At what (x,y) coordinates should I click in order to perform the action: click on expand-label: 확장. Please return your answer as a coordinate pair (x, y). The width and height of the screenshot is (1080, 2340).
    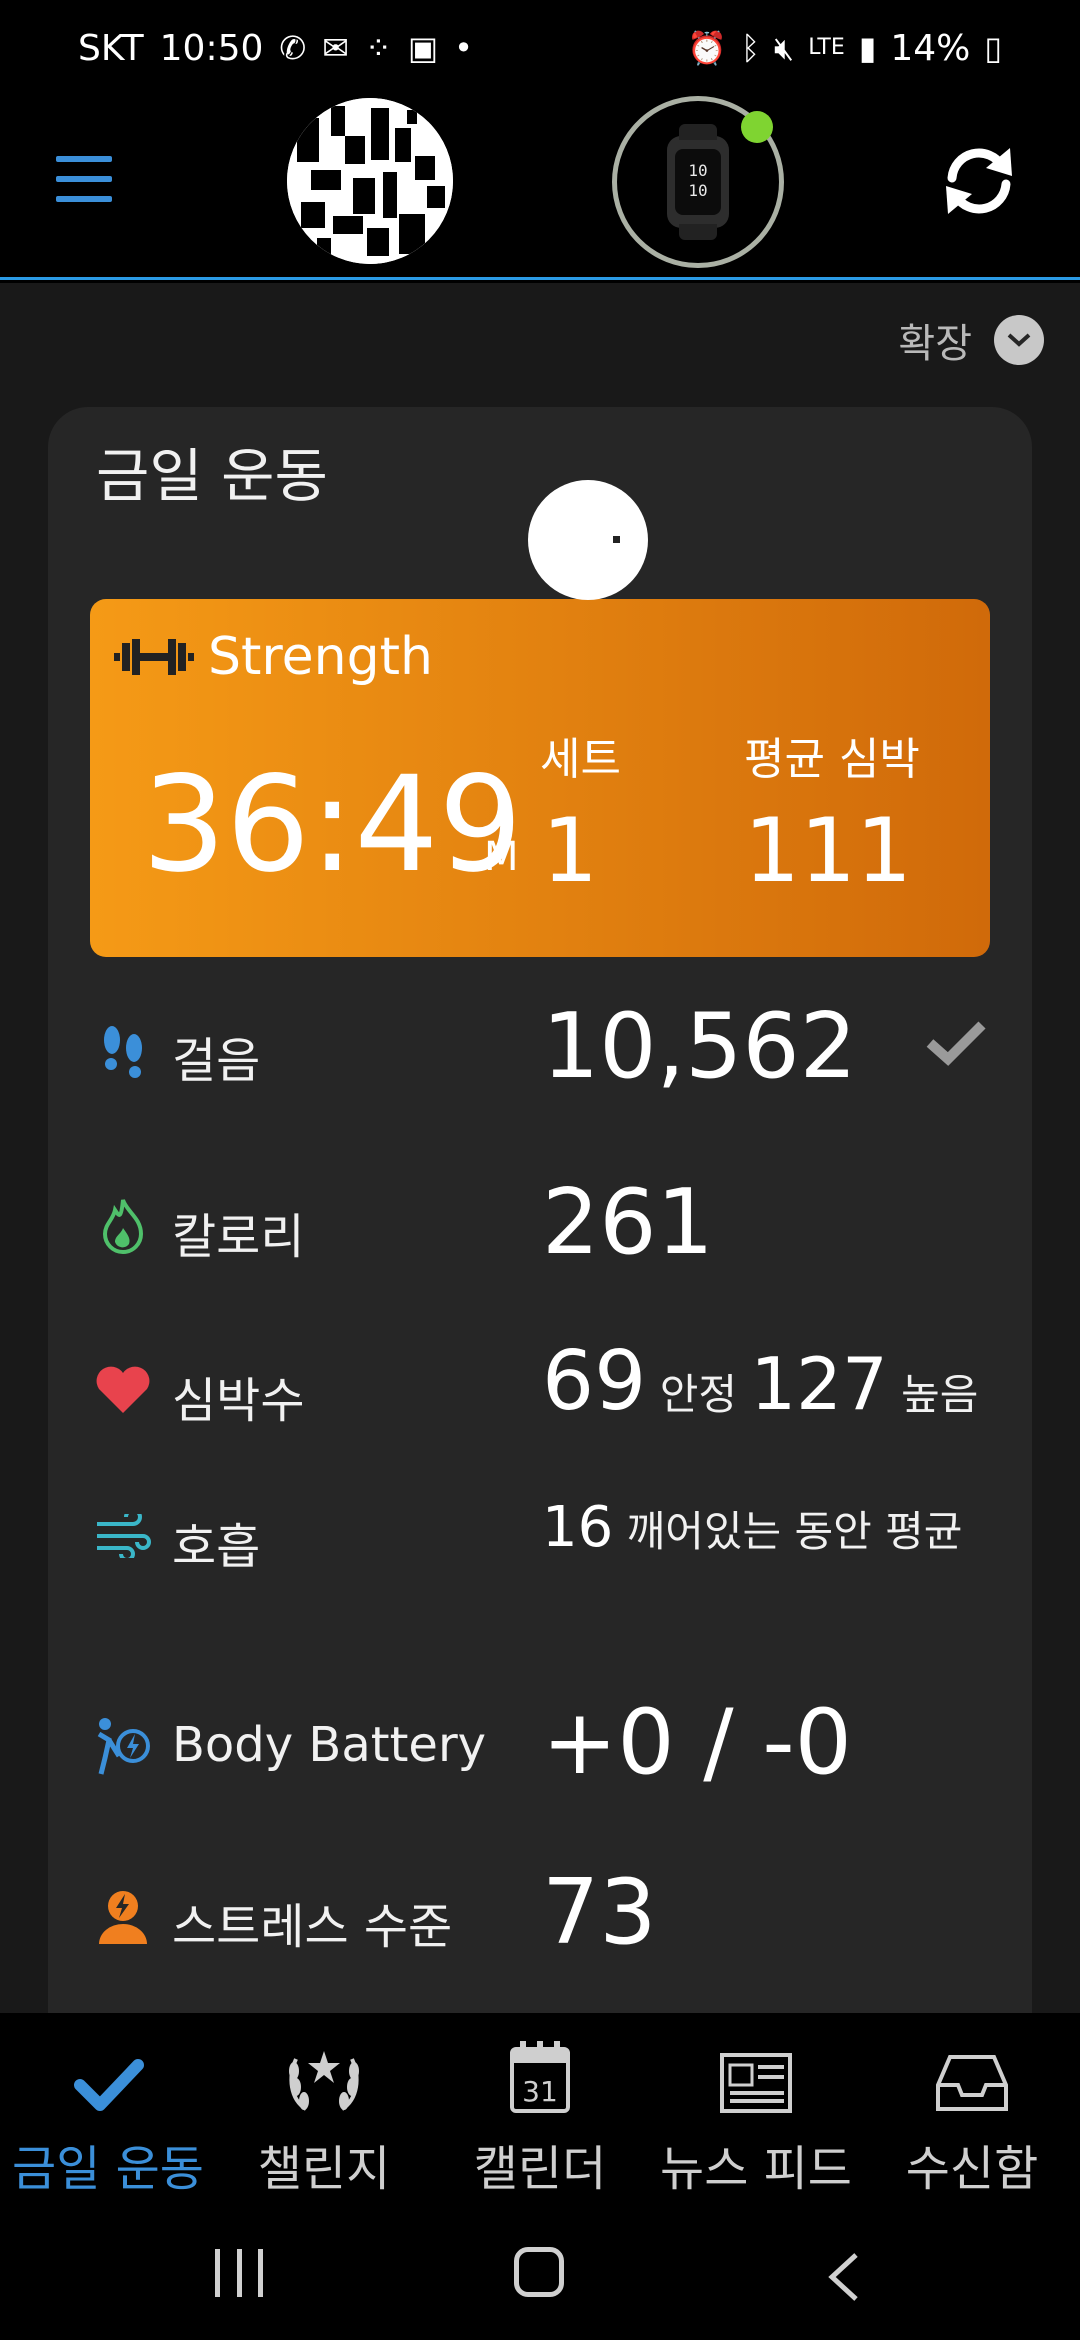
    Looking at the image, I should click on (935, 344).